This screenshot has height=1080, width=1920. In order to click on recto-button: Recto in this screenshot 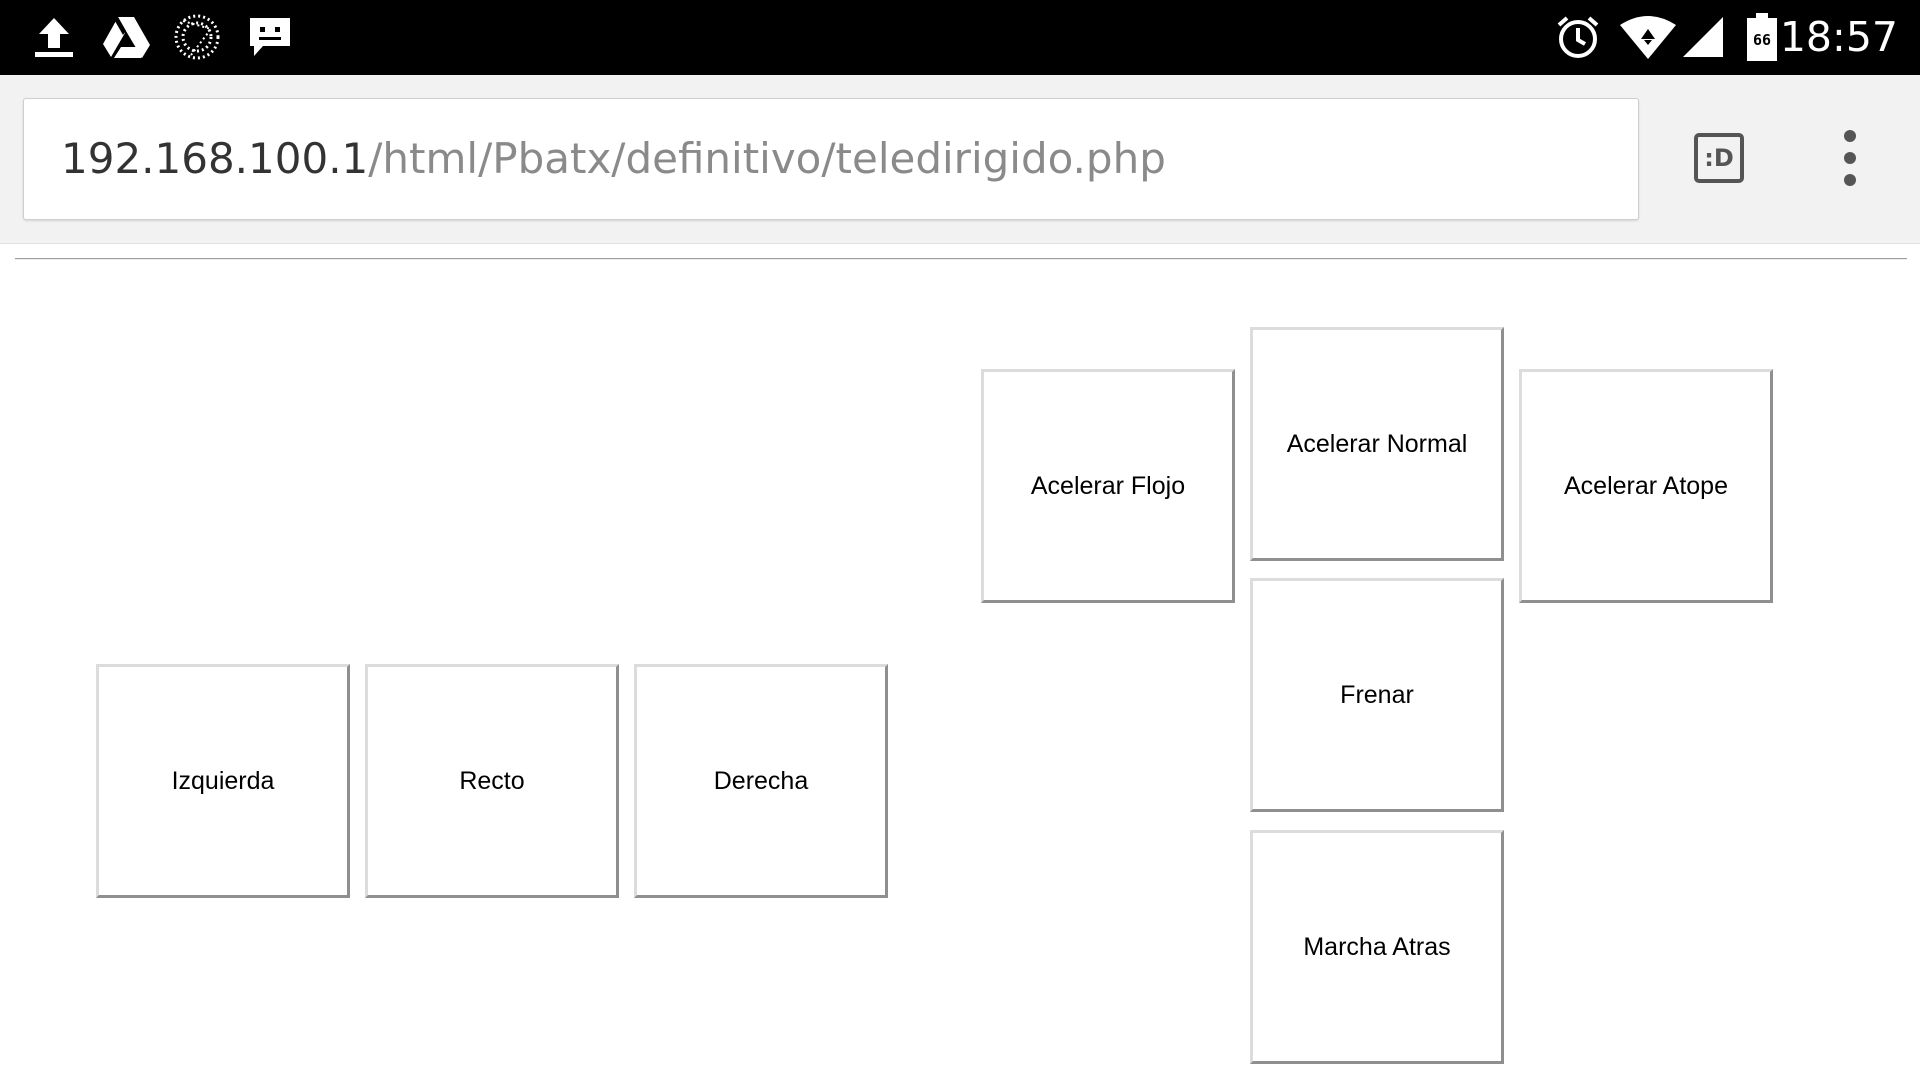, I will do `click(492, 781)`.